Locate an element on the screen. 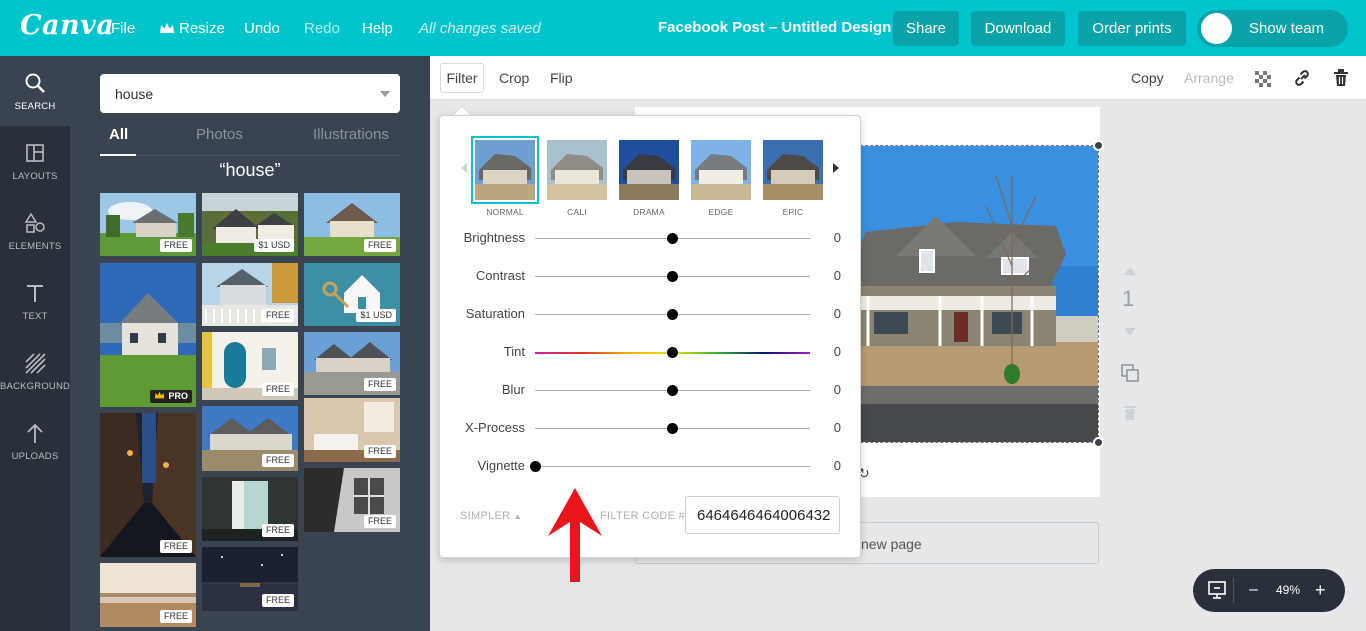 The image size is (1366, 631). delete-page-icon is located at coordinates (1130, 412).